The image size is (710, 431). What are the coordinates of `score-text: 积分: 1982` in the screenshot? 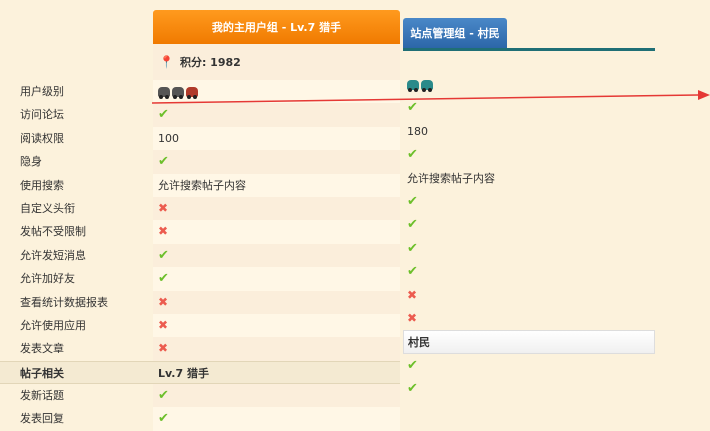 It's located at (210, 62).